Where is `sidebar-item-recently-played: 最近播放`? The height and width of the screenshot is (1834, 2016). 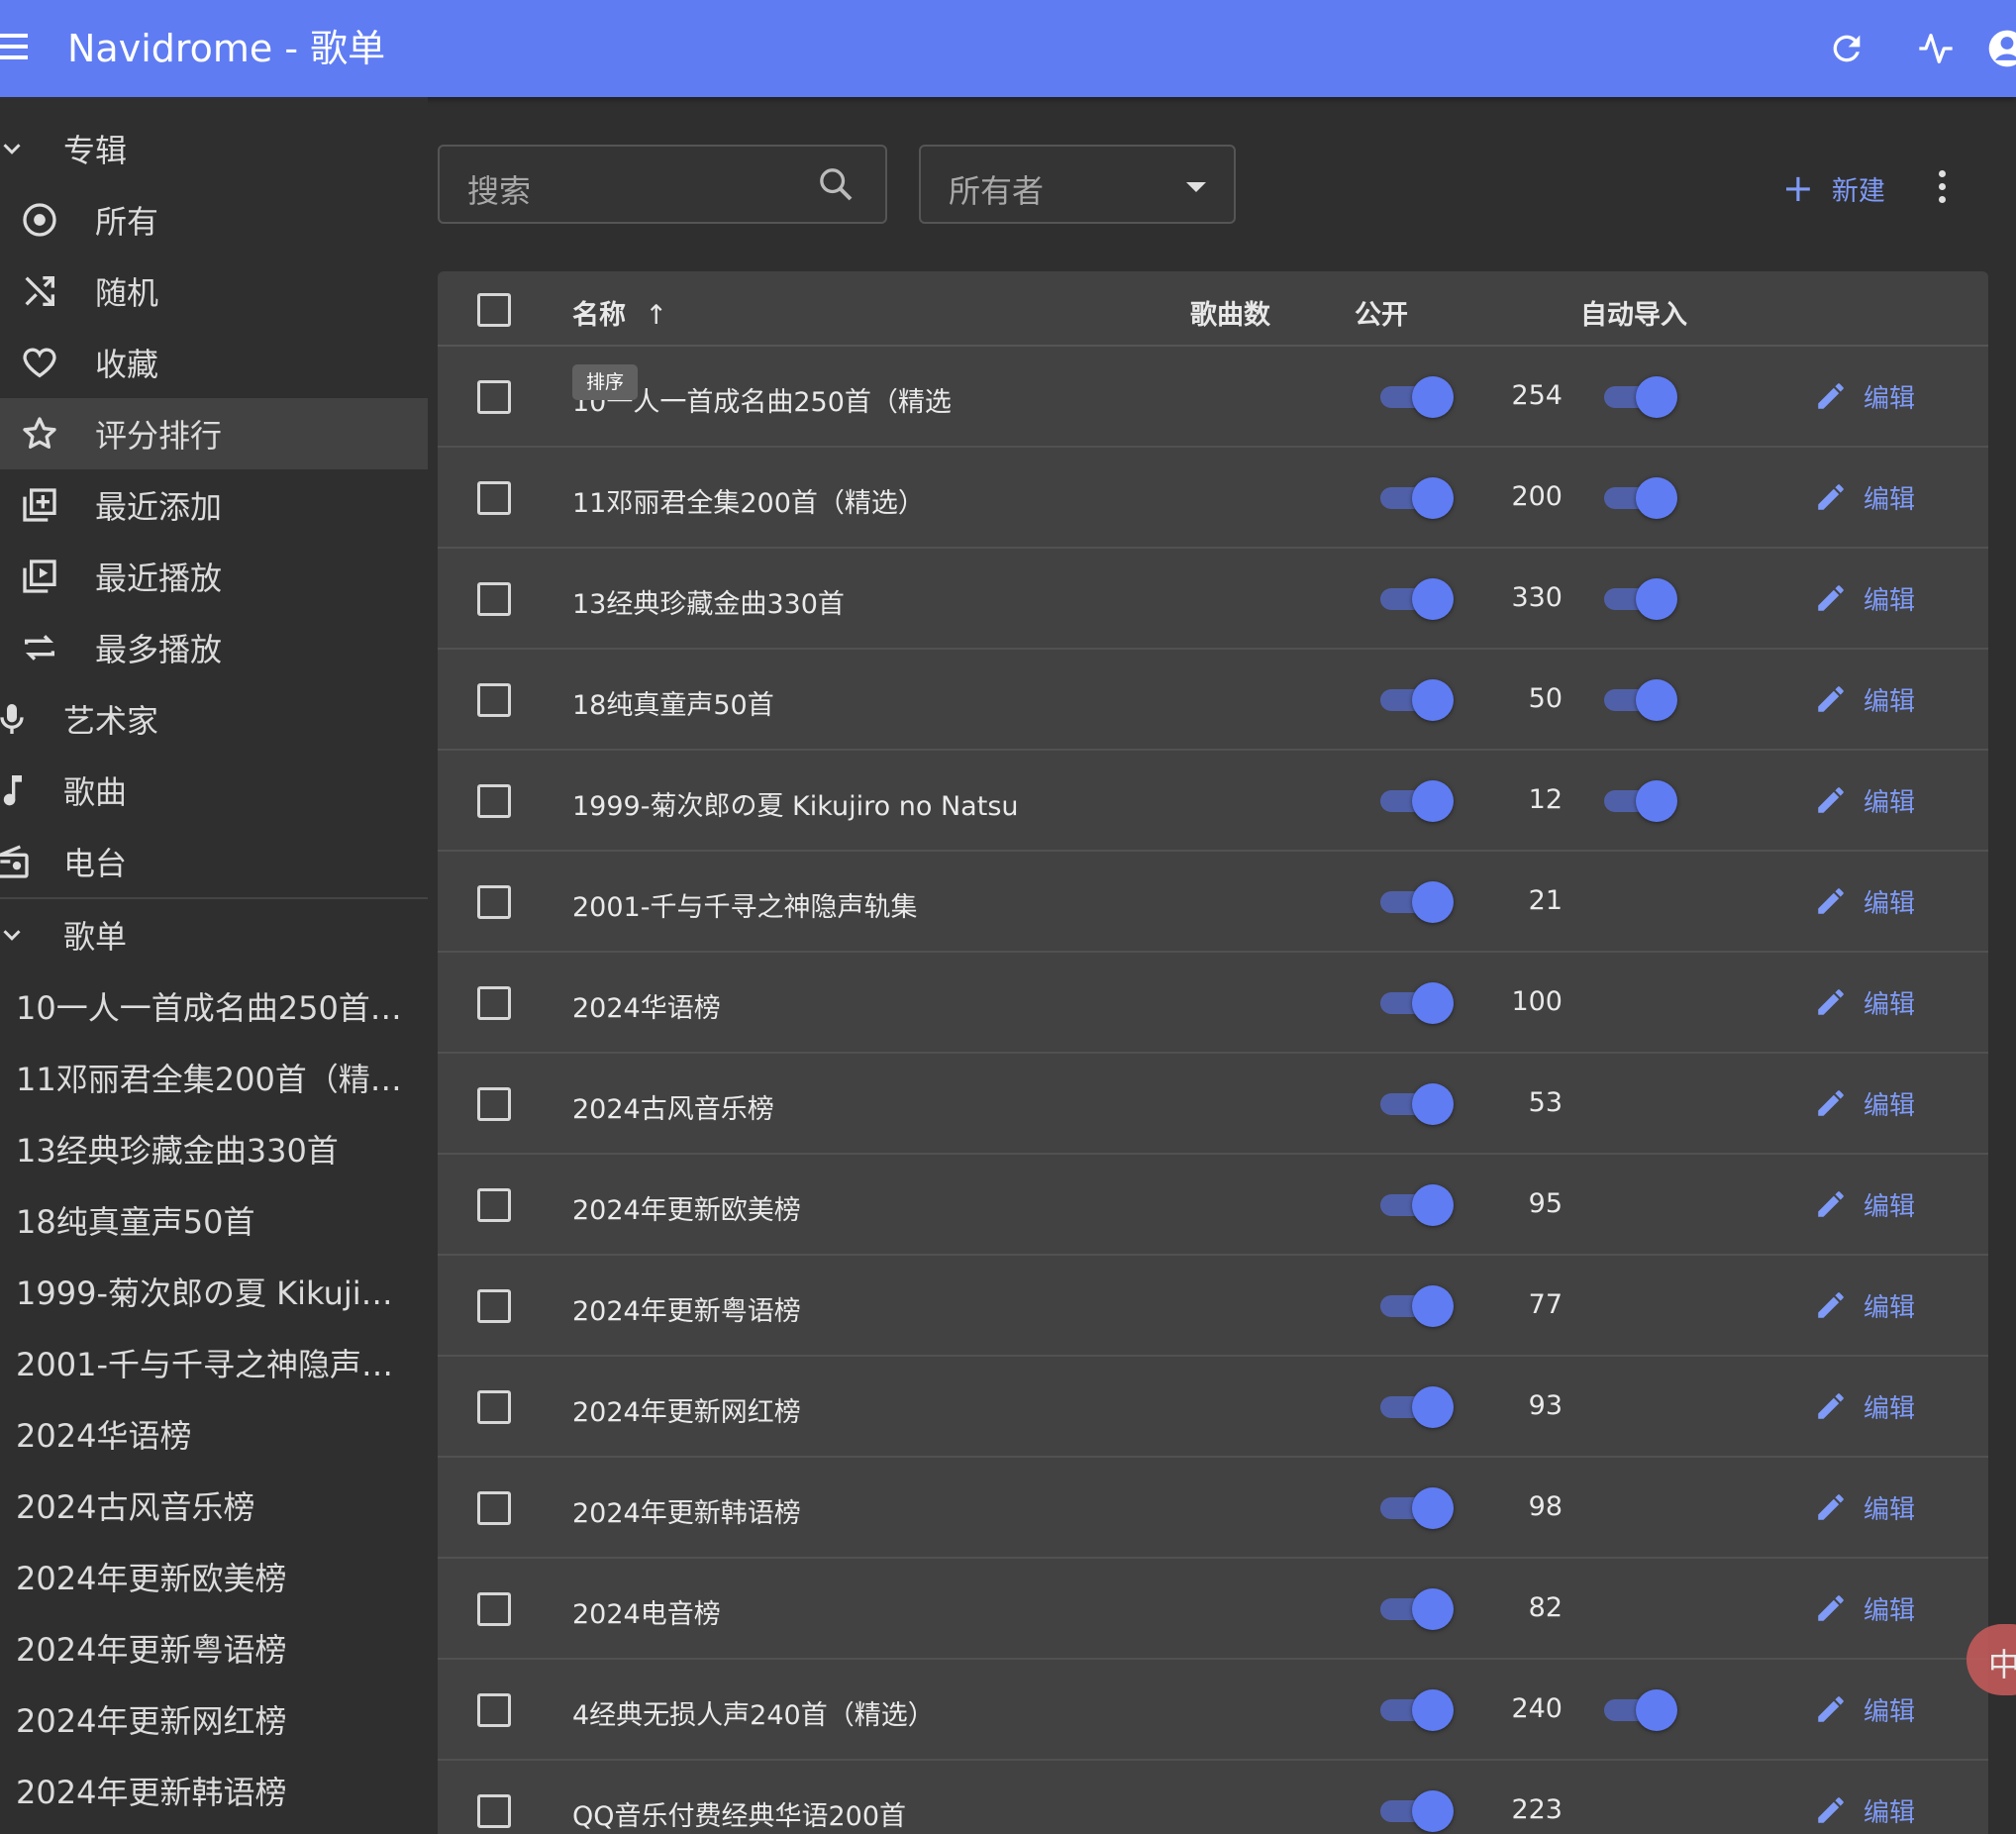 sidebar-item-recently-played: 最近播放 is located at coordinates (214, 576).